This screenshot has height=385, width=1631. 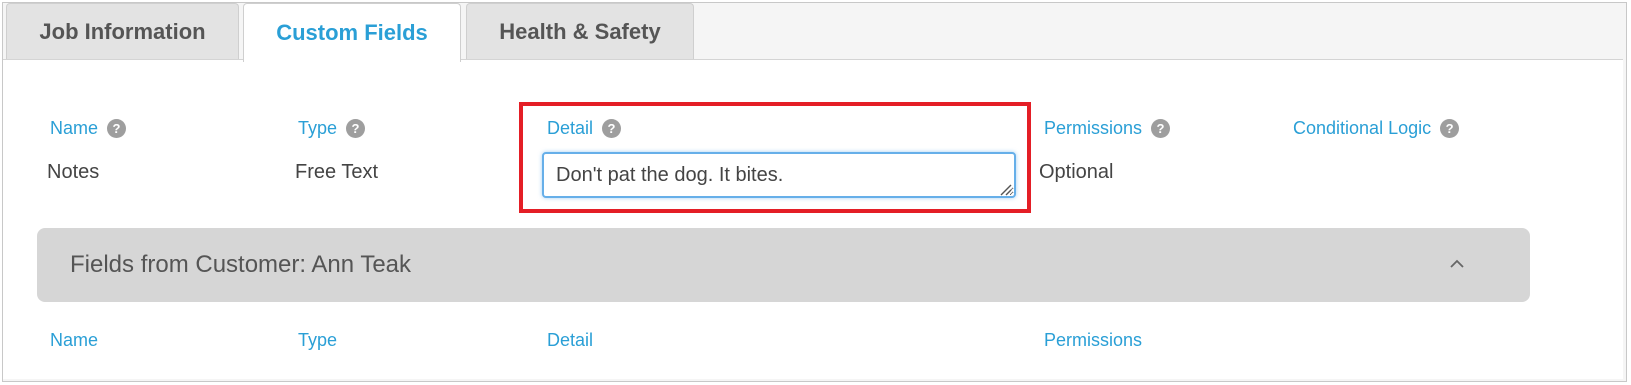 What do you see at coordinates (1161, 128) in the screenshot?
I see `permissions-help-icon: ?` at bounding box center [1161, 128].